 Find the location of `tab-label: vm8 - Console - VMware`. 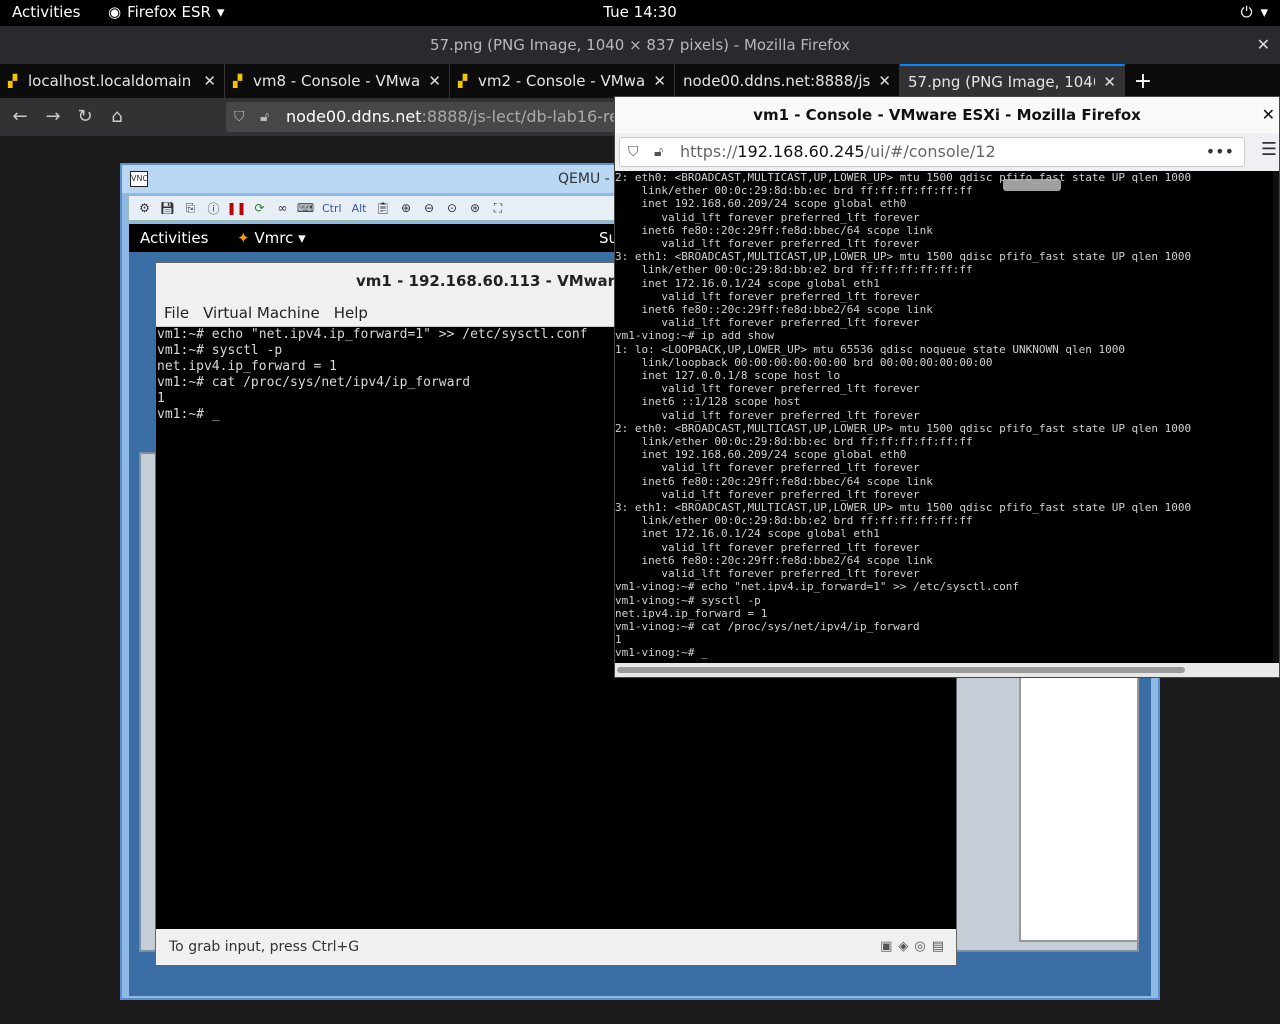

tab-label: vm8 - Console - VMware is located at coordinates (337, 81).